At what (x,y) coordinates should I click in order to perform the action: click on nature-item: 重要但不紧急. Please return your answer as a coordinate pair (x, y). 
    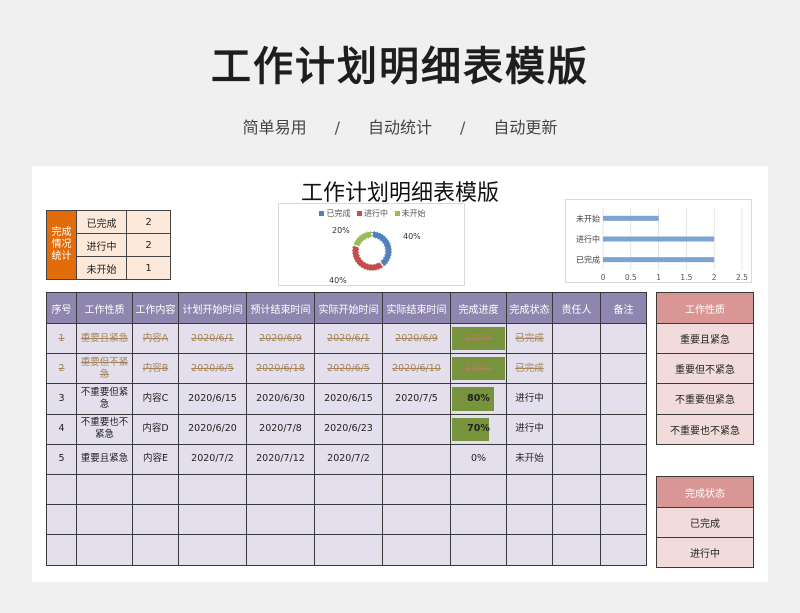
    Looking at the image, I should click on (705, 369).